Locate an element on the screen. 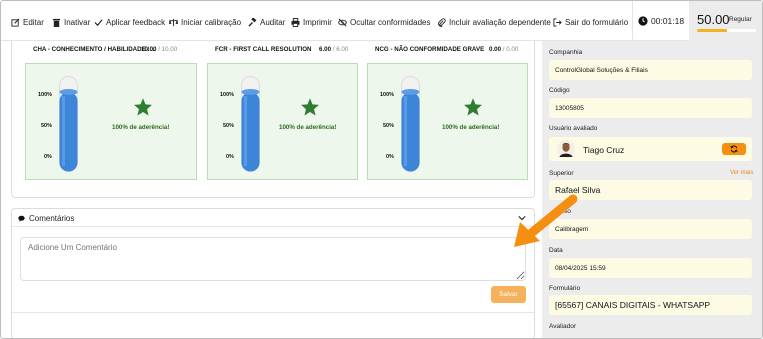 The height and width of the screenshot is (339, 763). edit-label: Editar is located at coordinates (33, 22).